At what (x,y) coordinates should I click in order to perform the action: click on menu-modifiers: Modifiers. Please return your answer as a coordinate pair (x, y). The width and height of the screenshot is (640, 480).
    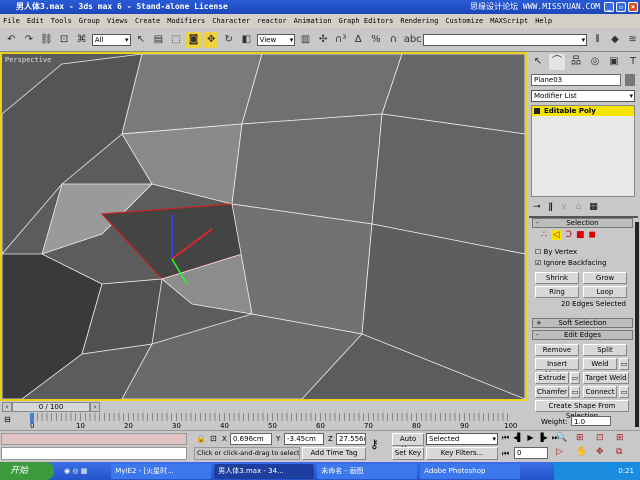
    Looking at the image, I should click on (186, 21).